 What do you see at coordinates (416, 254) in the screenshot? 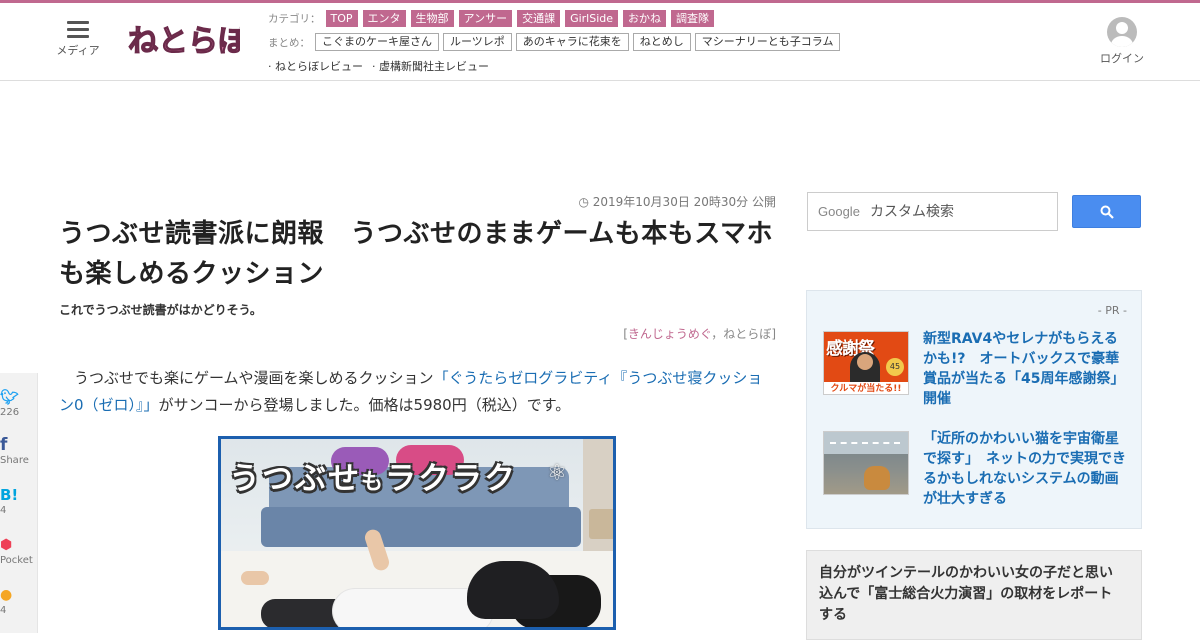
I see `article-title: うつぶせ読書派に朗報 うつぶせのままゲームも本もスマホも楽しめるクッション` at bounding box center [416, 254].